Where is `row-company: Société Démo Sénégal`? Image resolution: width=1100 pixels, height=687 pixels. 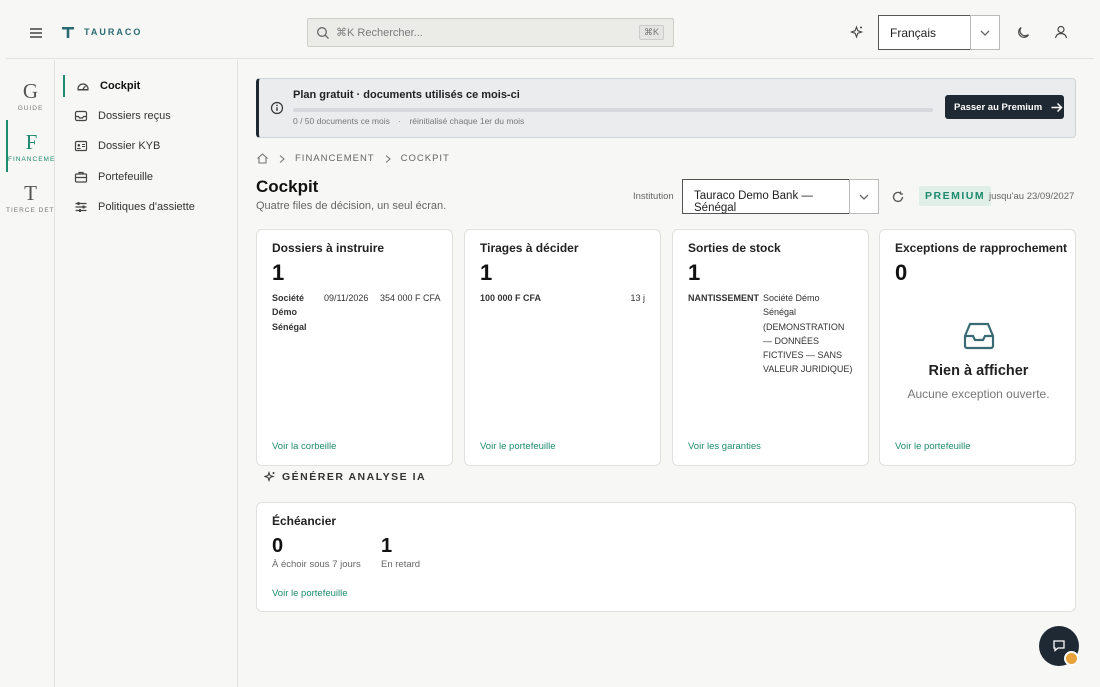
row-company: Société Démo Sénégal is located at coordinates (296, 312).